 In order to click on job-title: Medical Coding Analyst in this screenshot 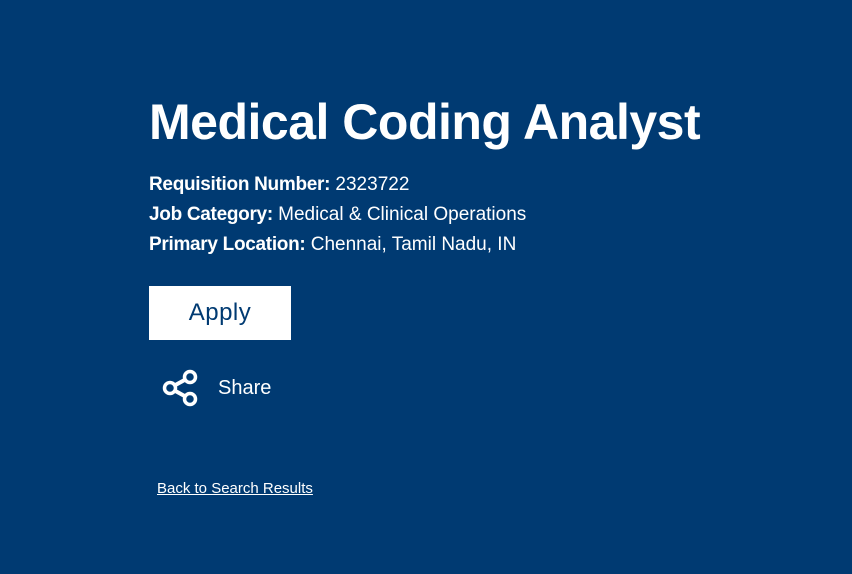, I will do `click(425, 122)`.